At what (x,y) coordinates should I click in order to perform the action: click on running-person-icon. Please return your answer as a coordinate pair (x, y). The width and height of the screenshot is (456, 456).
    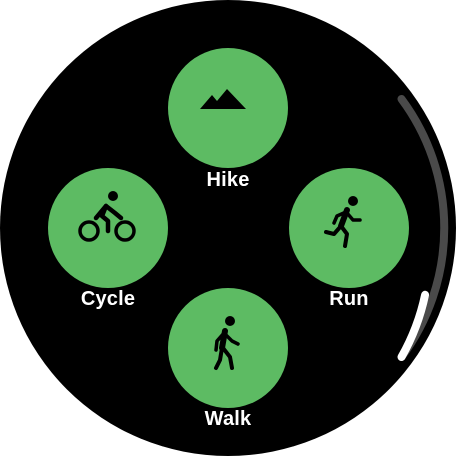
    Looking at the image, I should click on (349, 228).